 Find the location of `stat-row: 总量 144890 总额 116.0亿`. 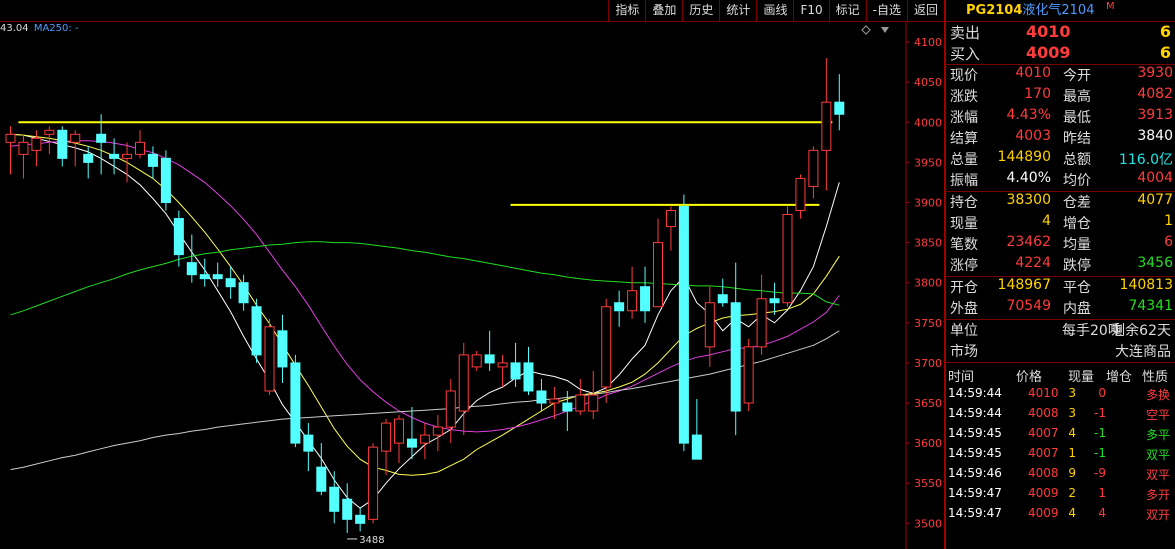

stat-row: 总量 144890 总额 116.0亿 is located at coordinates (1060, 159).